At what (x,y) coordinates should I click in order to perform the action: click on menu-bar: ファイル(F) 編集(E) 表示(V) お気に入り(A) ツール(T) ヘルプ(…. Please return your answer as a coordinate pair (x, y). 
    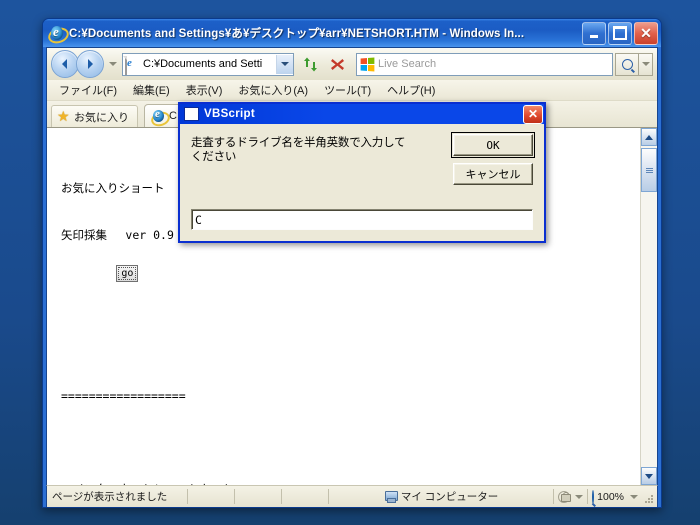
    Looking at the image, I should click on (352, 90).